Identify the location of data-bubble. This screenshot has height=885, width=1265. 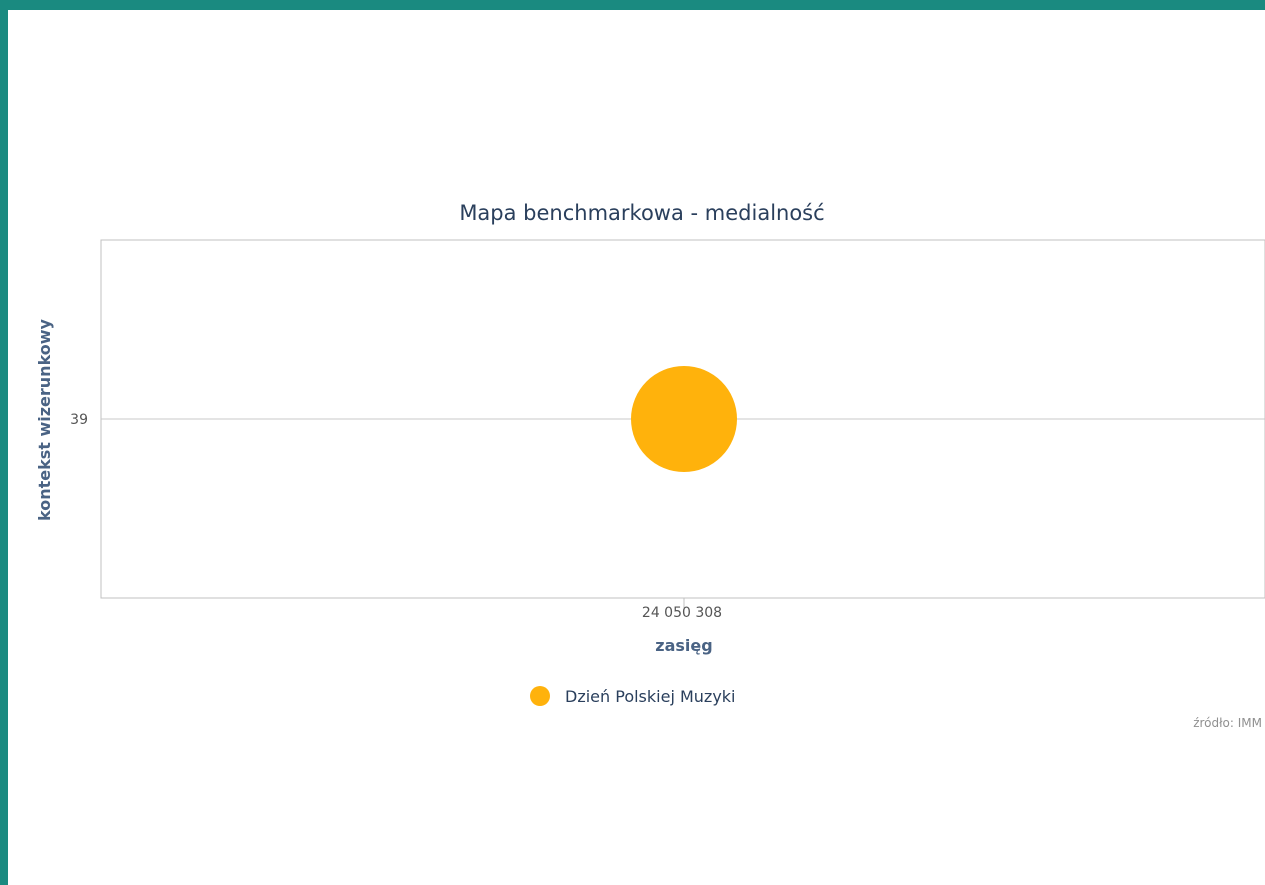
(684, 419).